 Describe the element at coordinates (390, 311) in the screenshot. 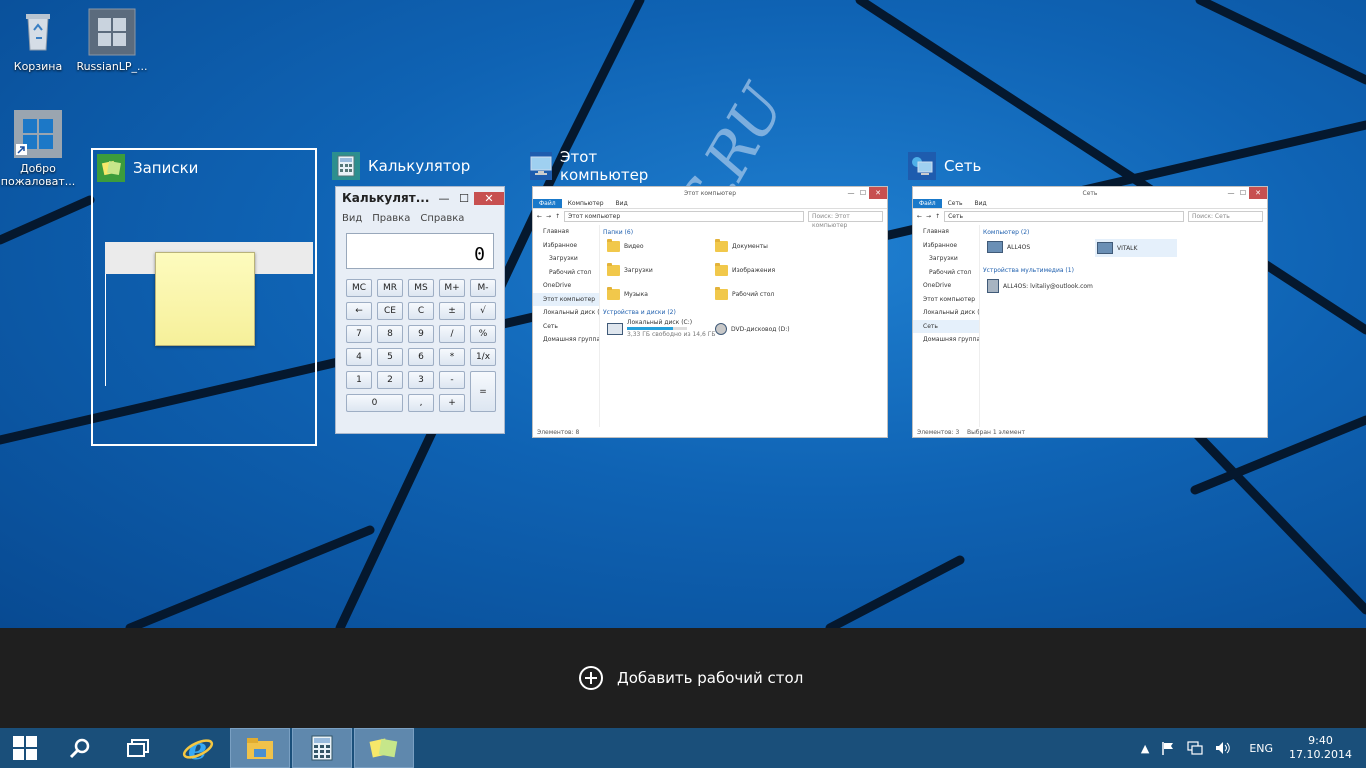

I see `calculator-key: CE` at that location.